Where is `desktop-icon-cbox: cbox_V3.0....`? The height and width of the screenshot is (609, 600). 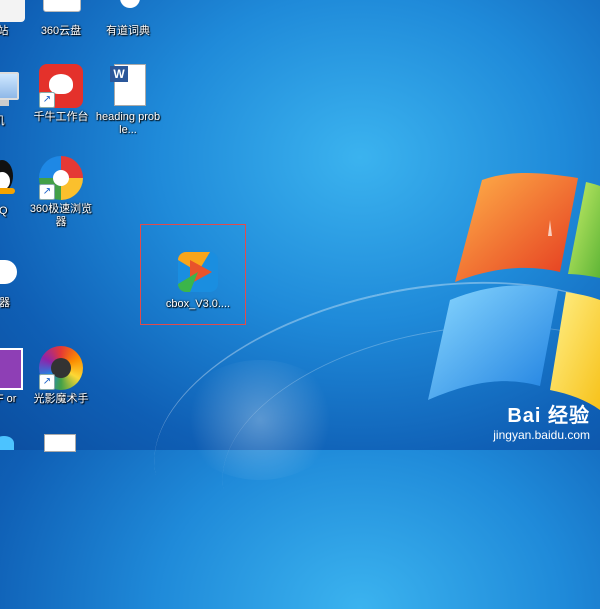
desktop-icon-cbox: cbox_V3.0.... is located at coordinates (198, 280).